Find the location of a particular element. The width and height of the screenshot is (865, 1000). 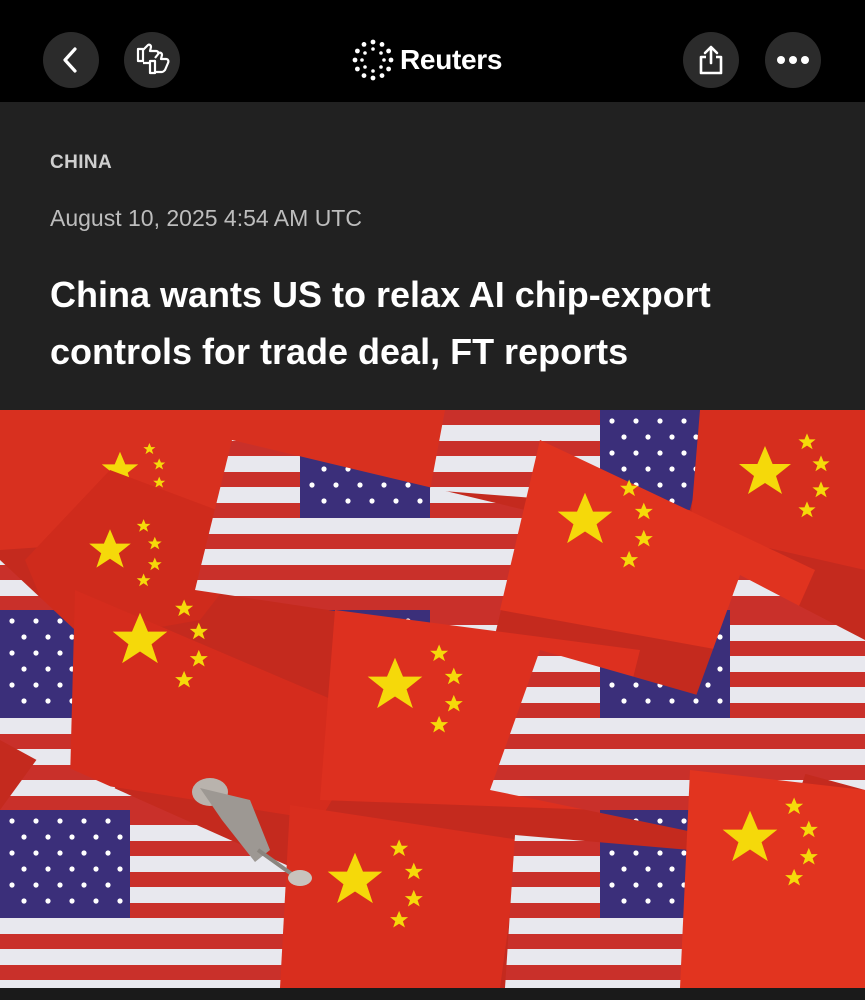

back-button is located at coordinates (71, 60).